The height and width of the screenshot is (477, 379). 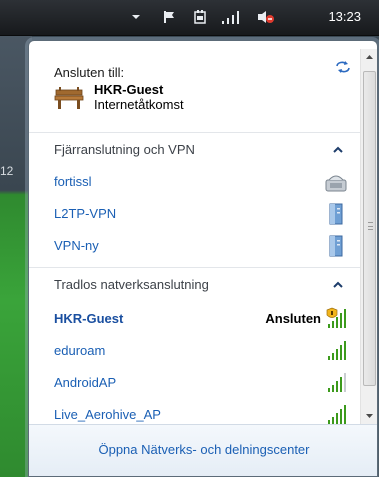 What do you see at coordinates (7, 171) in the screenshot?
I see `desktop-side-text: 12` at bounding box center [7, 171].